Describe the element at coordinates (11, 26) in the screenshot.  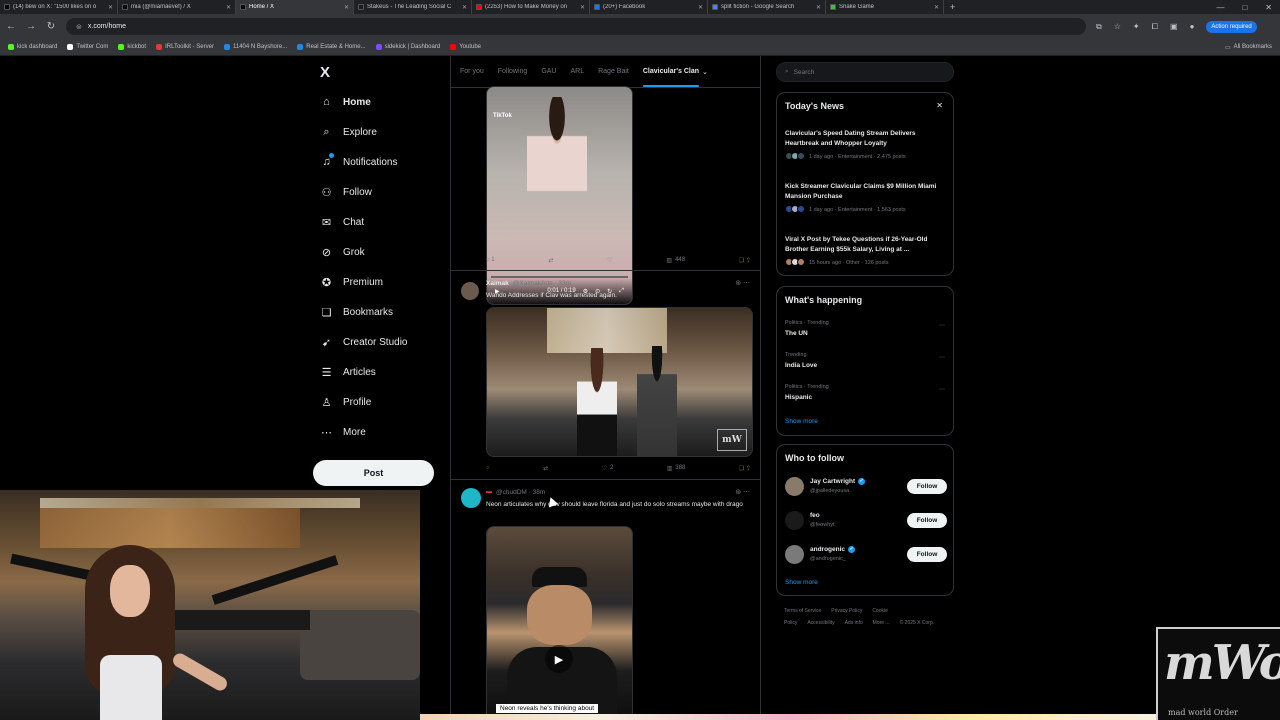
I see `back-icon: ←` at that location.